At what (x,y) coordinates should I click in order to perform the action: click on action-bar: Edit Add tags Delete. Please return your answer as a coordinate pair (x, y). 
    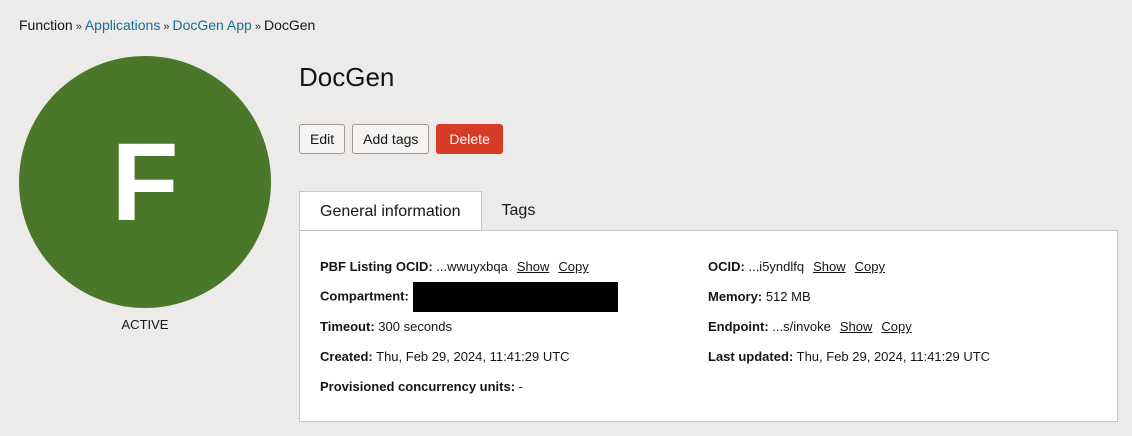
    Looking at the image, I should click on (401, 139).